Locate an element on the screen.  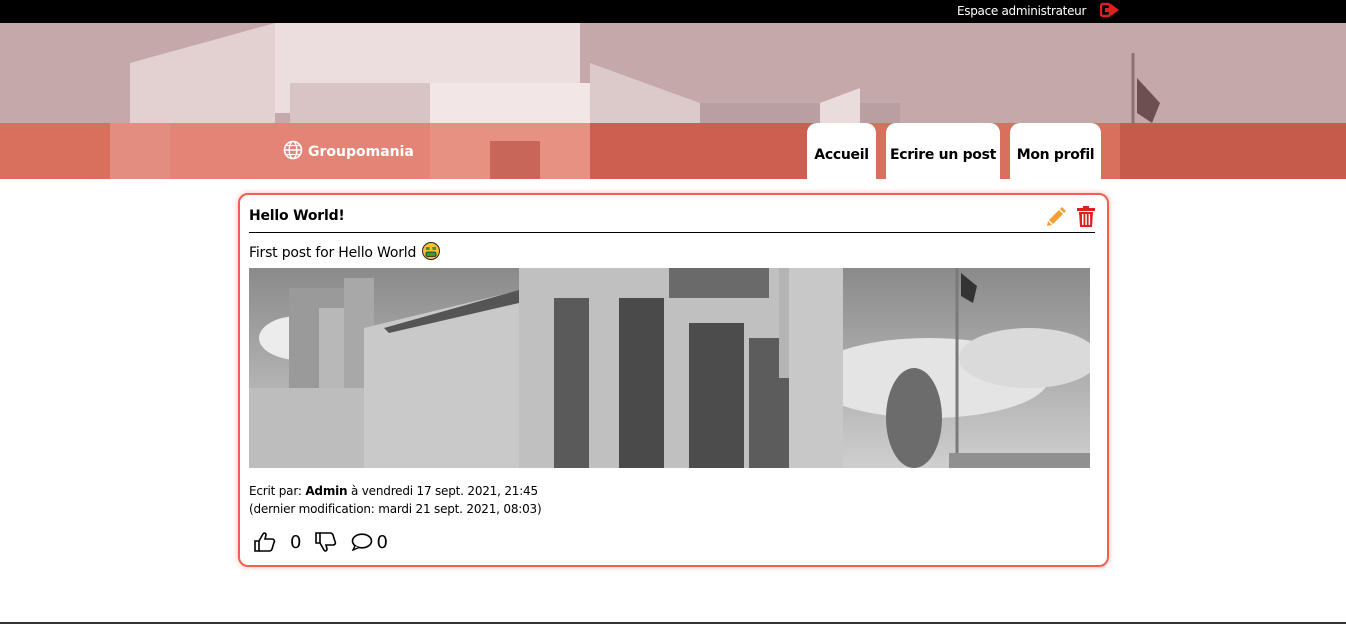
post-date: à vendredi 17 sept. 2021, 21:45 is located at coordinates (444, 491).